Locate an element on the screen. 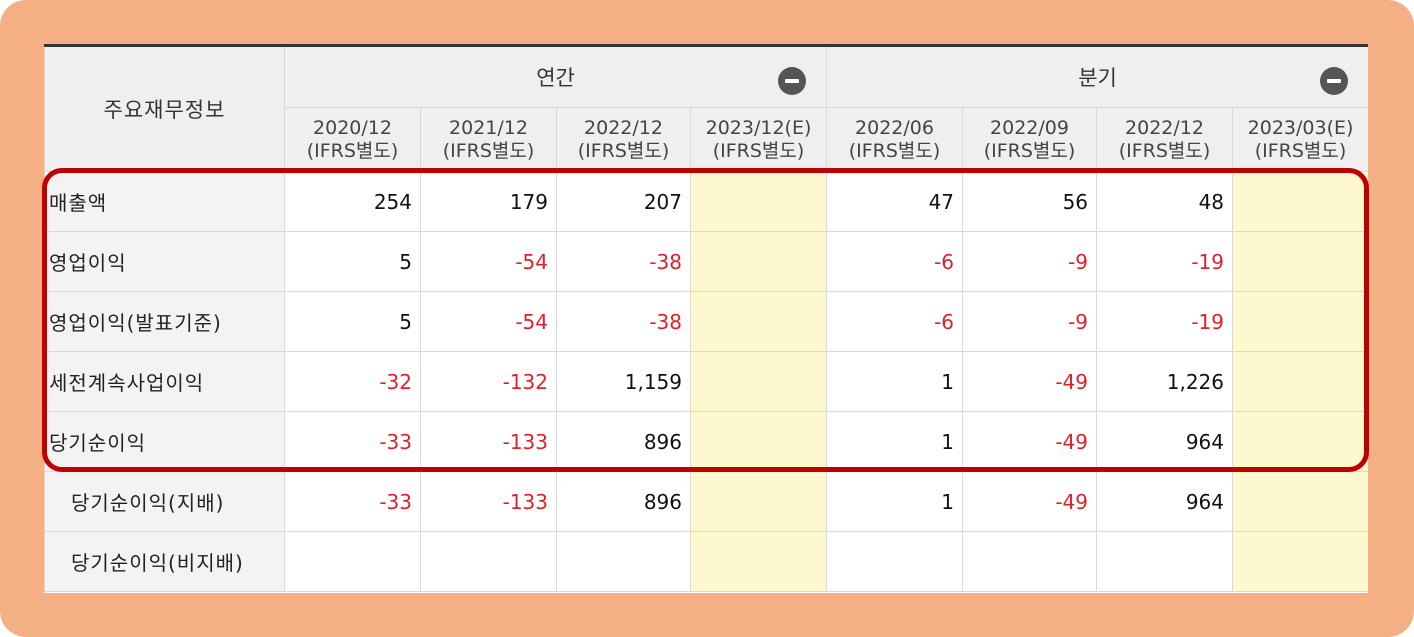  row-label-net-income-controlling: 당기순이익(지배) is located at coordinates (164, 501).